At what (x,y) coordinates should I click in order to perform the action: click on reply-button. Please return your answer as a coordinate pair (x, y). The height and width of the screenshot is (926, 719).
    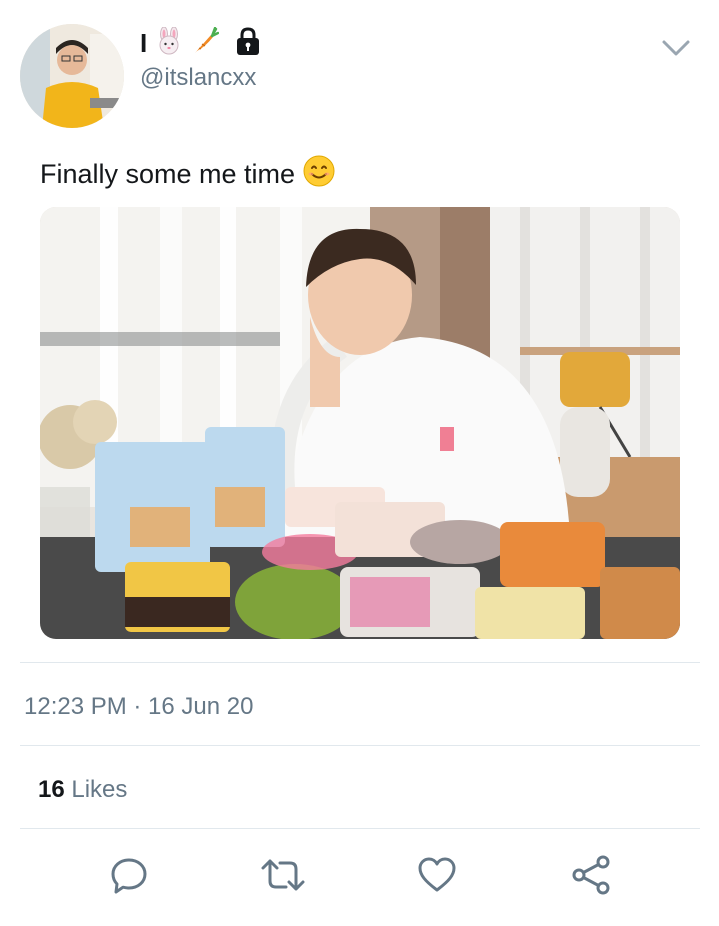
    Looking at the image, I should click on (129, 877).